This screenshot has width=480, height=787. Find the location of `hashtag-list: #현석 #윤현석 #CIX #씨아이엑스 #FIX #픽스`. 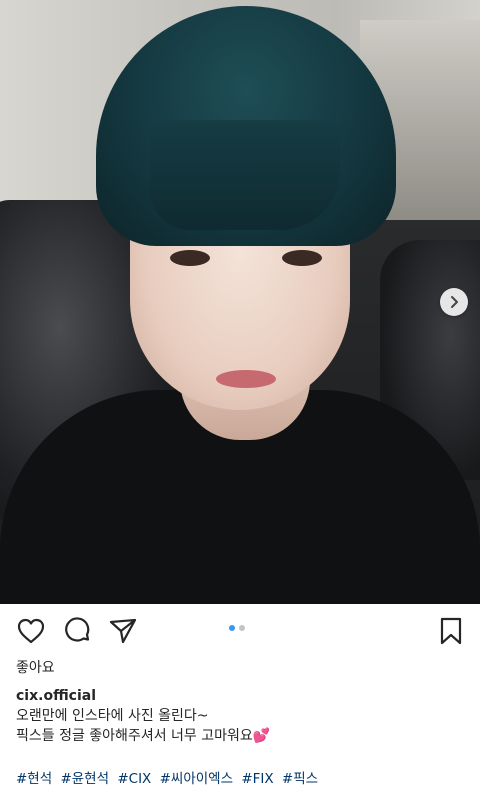

hashtag-list: #현석 #윤현석 #CIX #씨아이엑스 #FIX #픽스 is located at coordinates (169, 777).